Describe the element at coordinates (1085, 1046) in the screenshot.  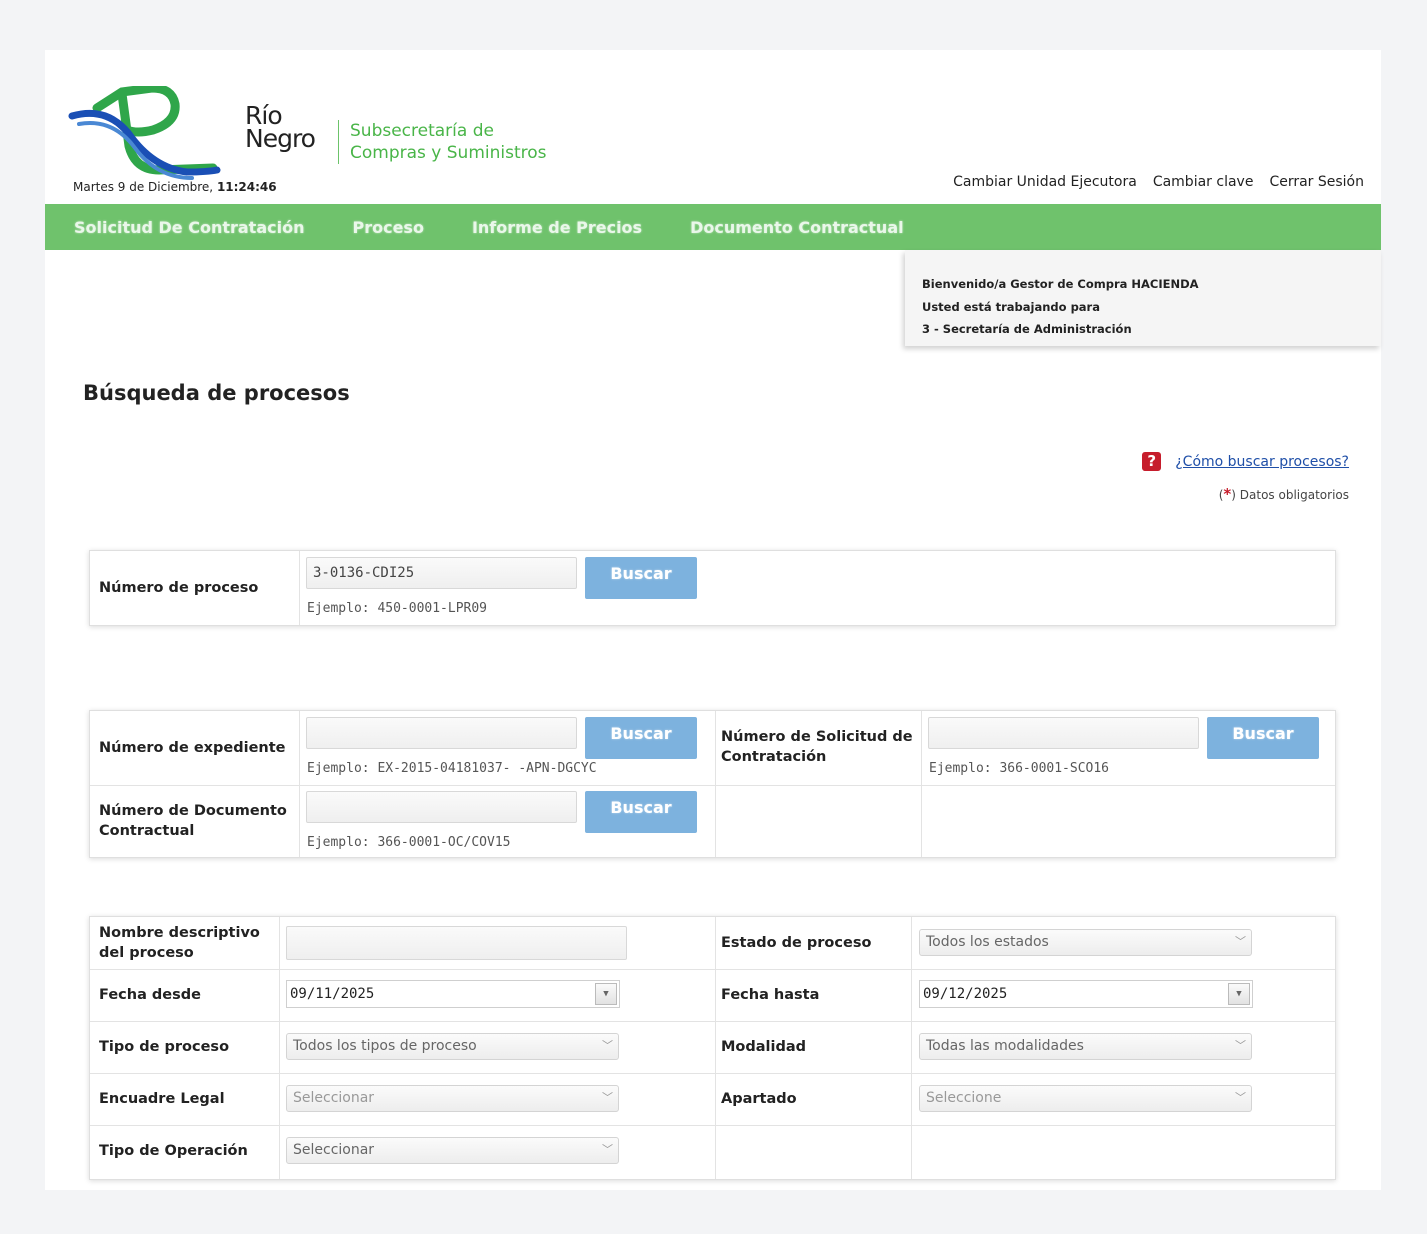
I see `modalidad-select: Todas las modalidades ﹀` at that location.